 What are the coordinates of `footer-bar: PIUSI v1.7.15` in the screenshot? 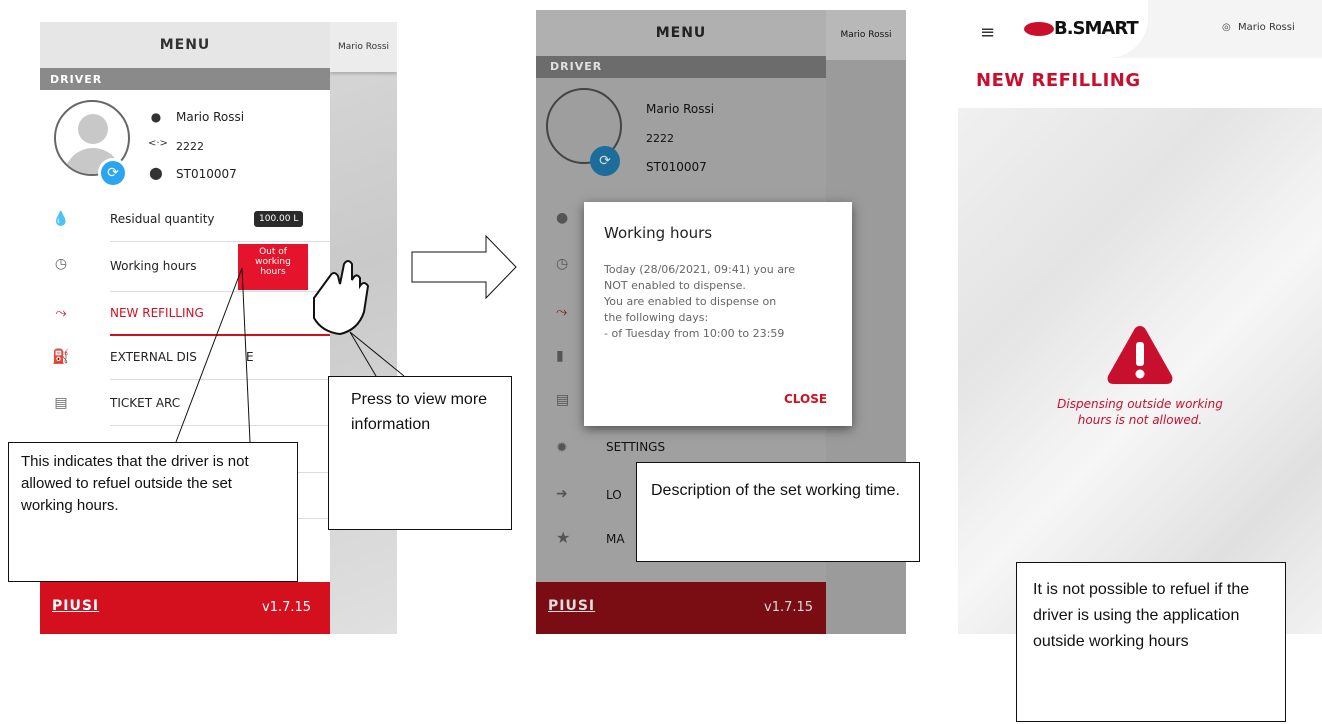 It's located at (681, 608).